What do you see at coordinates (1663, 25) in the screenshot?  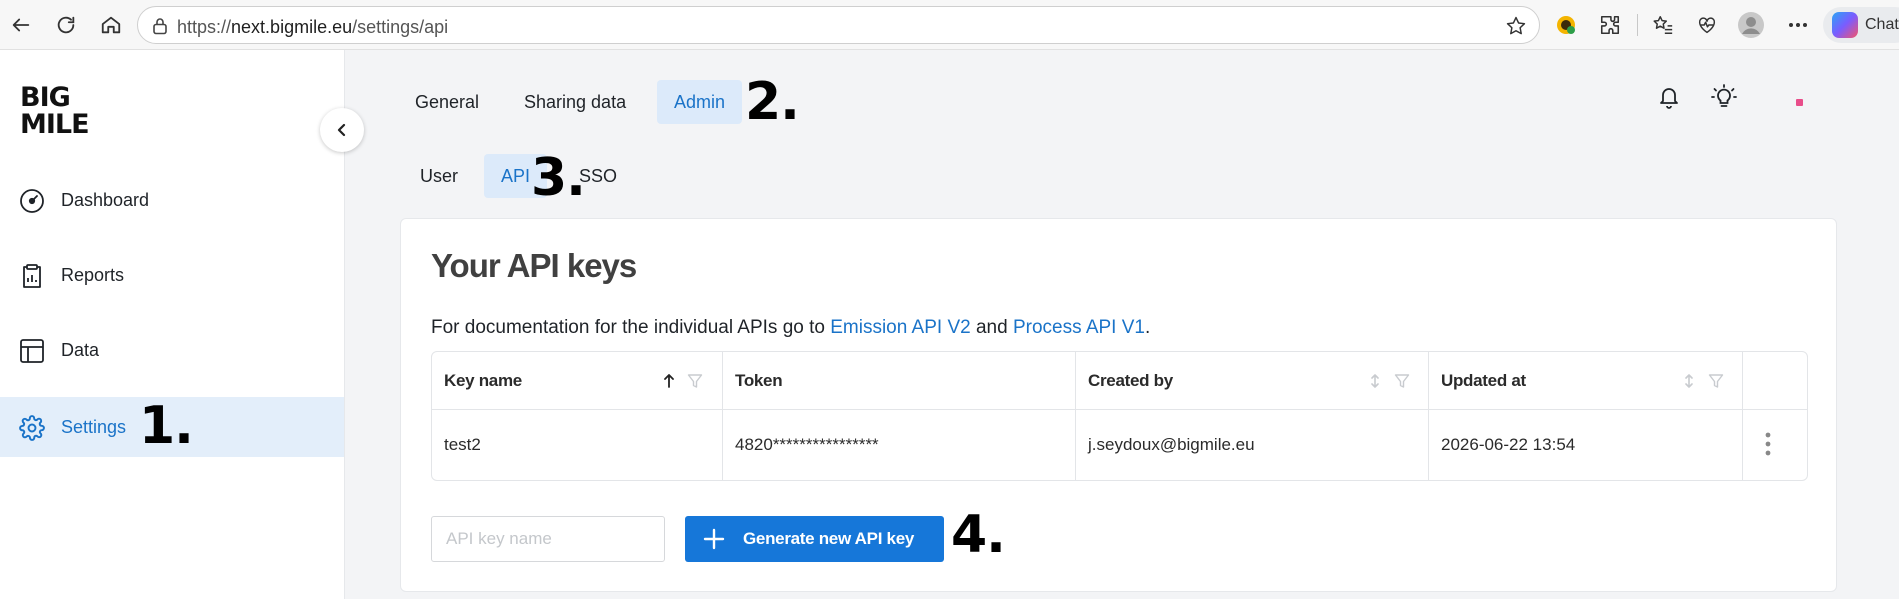 I see `favorites-list-icon` at bounding box center [1663, 25].